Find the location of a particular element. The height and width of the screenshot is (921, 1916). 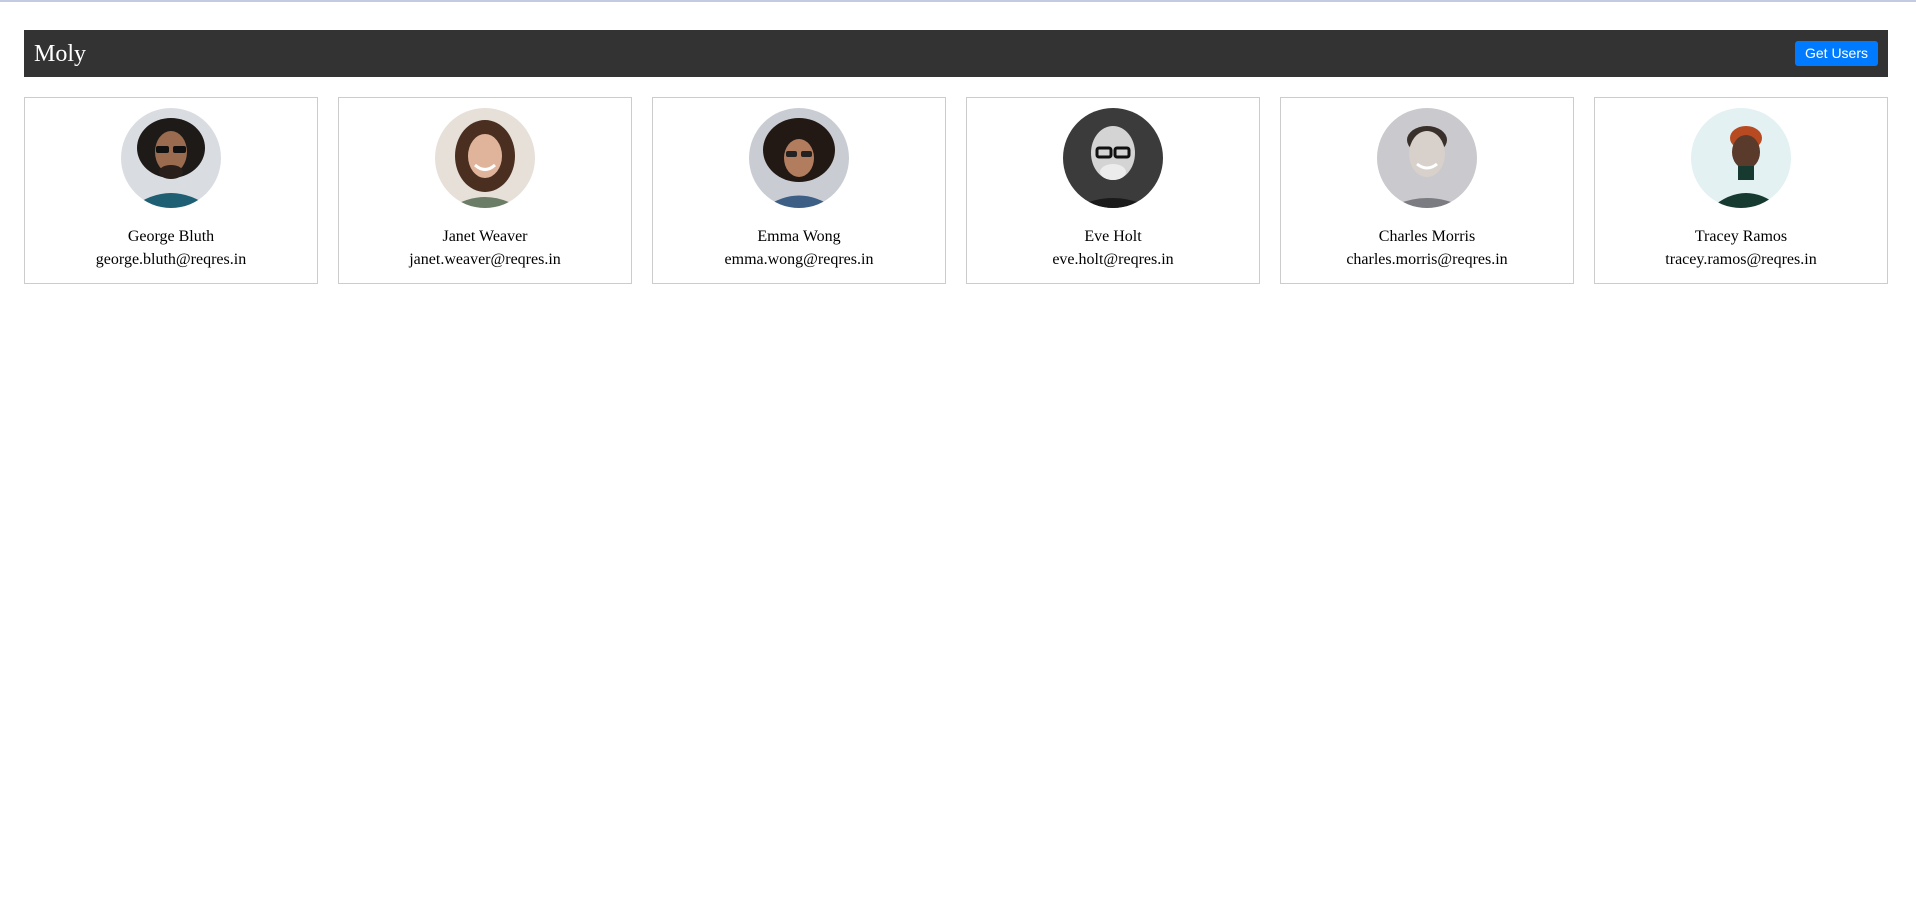

user-card: Tracey Ramos tracey.ramos@reqres.in is located at coordinates (1741, 190).